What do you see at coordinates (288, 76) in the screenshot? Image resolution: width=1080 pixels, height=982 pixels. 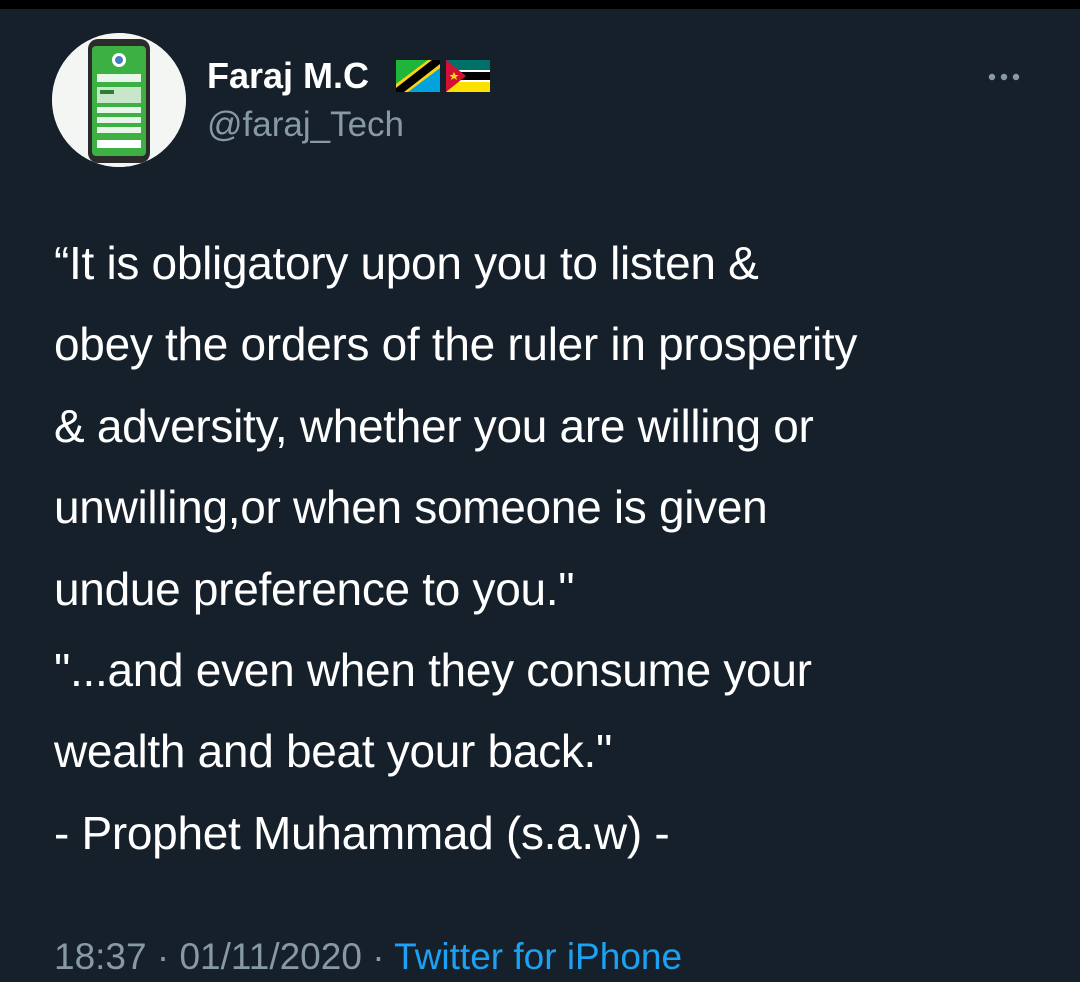 I see `author-display-name: Faraj M.C` at bounding box center [288, 76].